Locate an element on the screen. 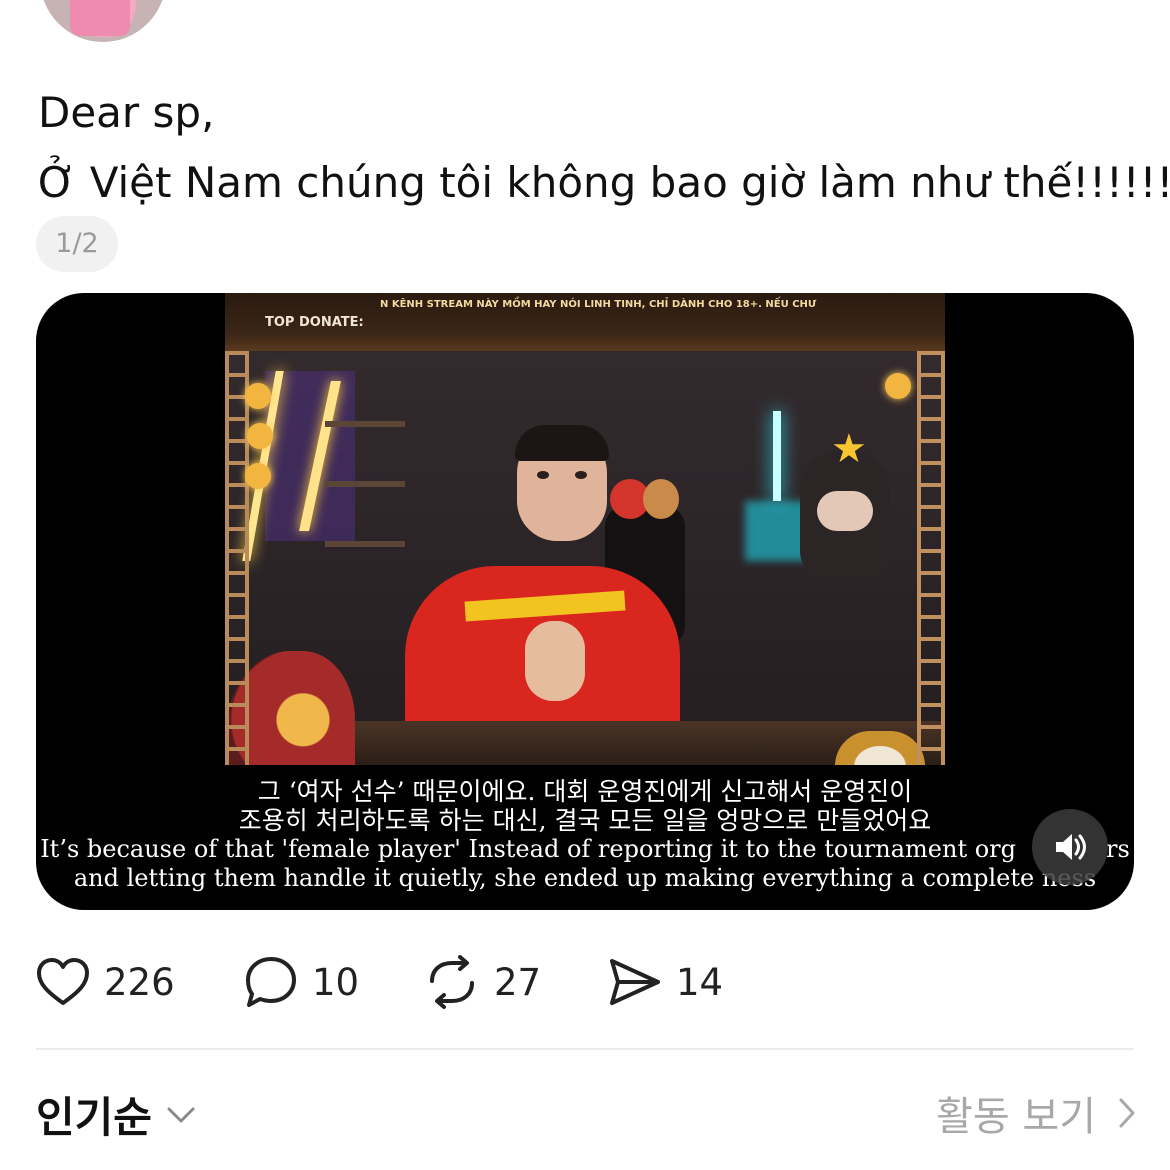 This screenshot has height=1170, width=1170. subtitle-korean-2: 조용히 처리하도록 하는 대신, 결국 모든 일을 엉망으로 만들었어요 is located at coordinates (585, 820).